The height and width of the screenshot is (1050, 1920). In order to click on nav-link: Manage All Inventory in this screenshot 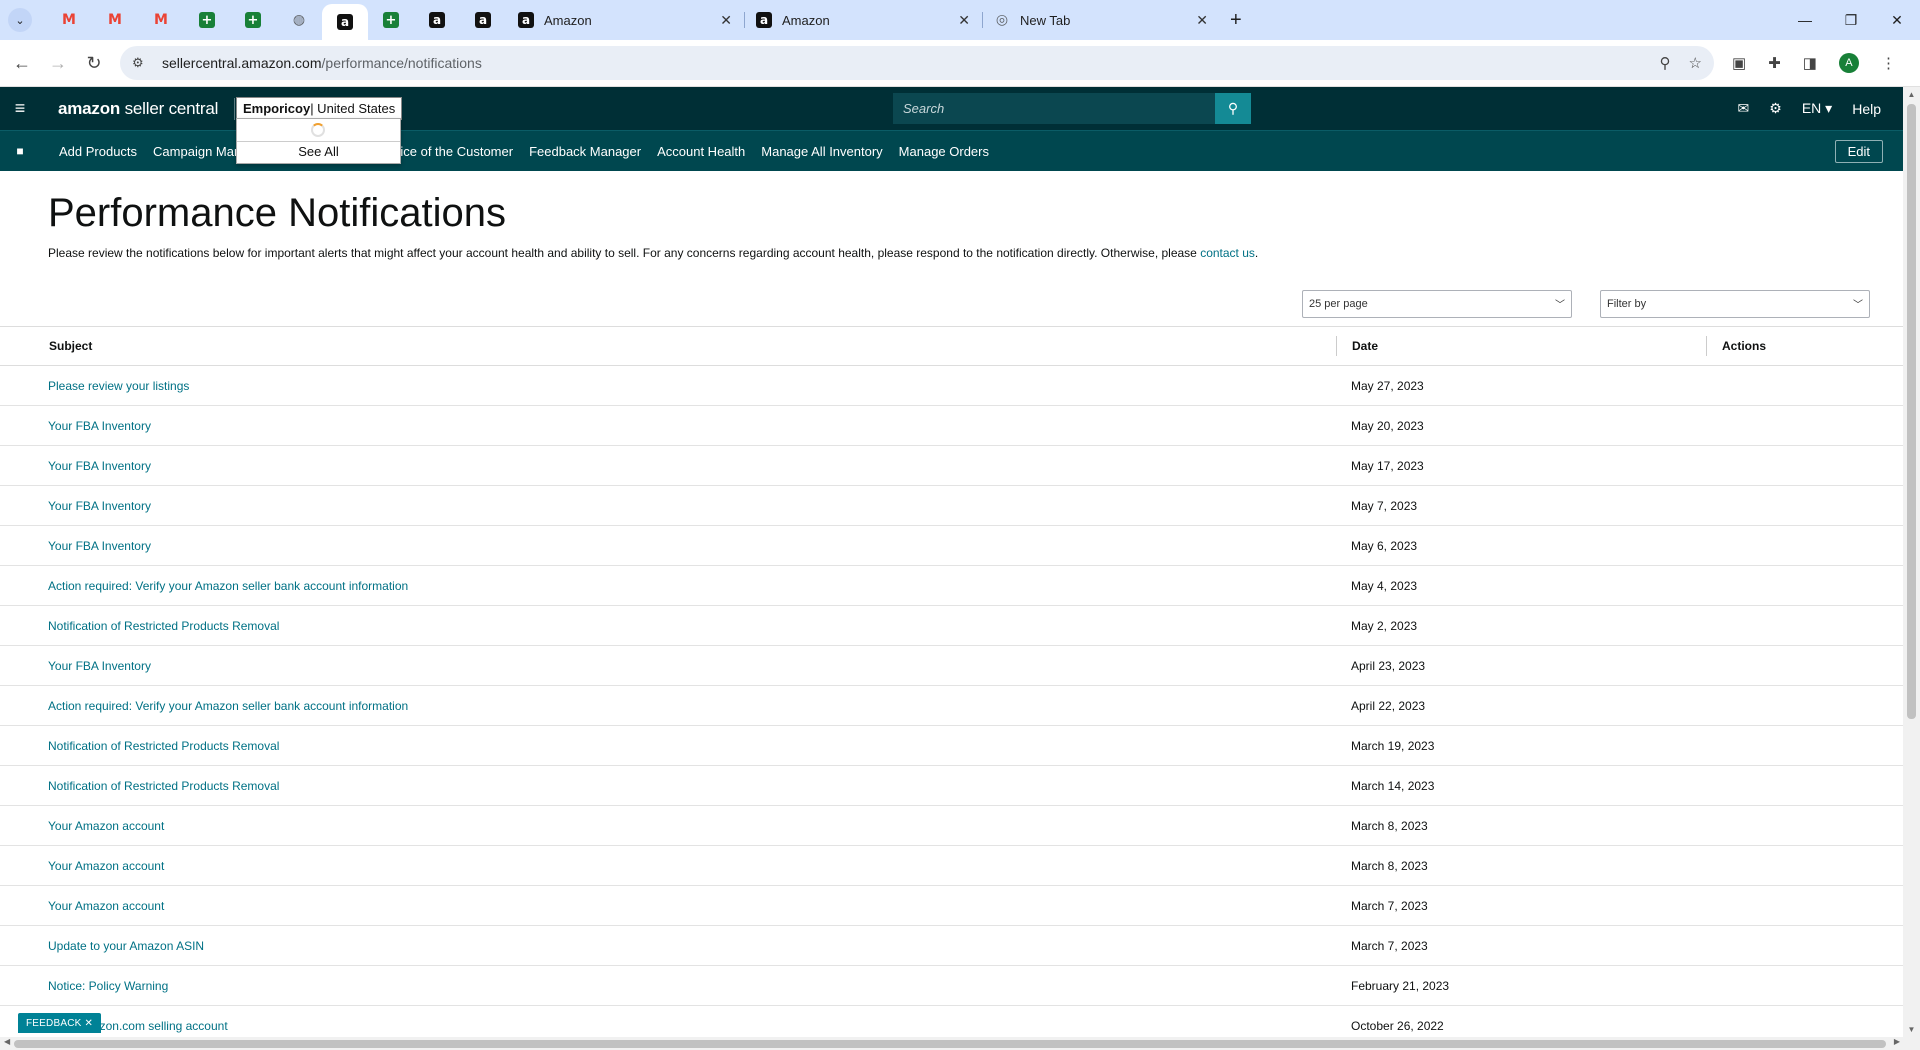, I will do `click(821, 151)`.